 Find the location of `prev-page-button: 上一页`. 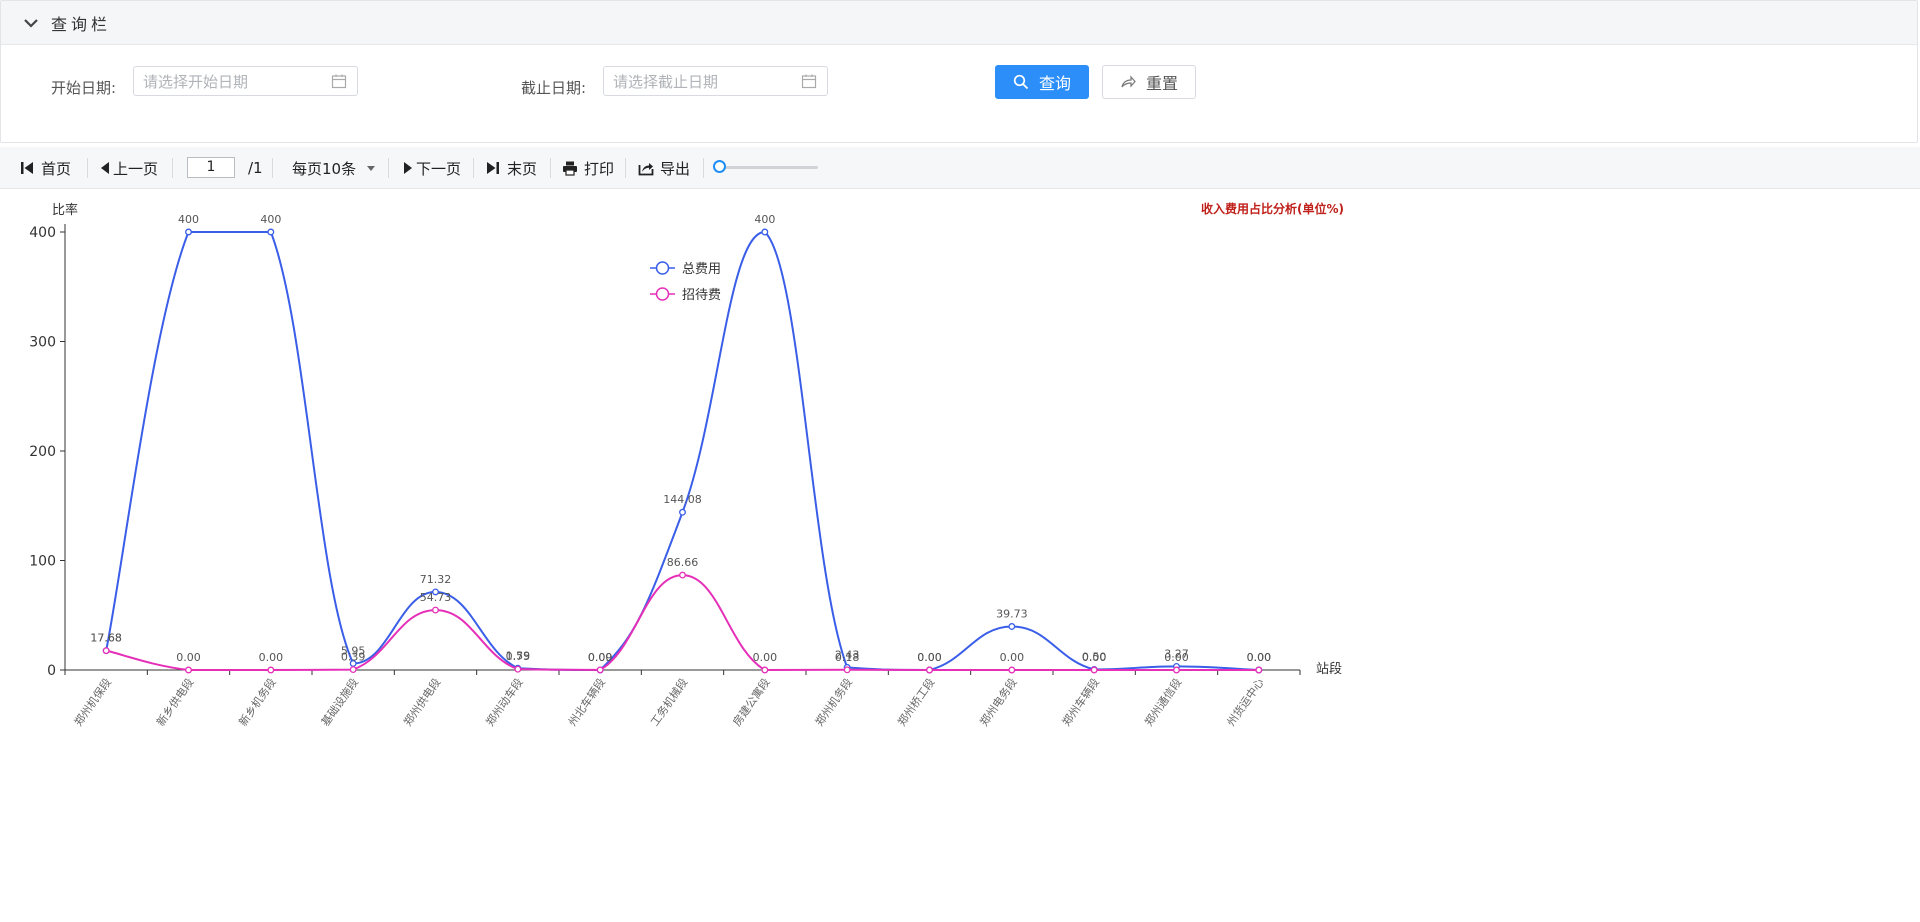

prev-page-button: 上一页 is located at coordinates (129, 168).